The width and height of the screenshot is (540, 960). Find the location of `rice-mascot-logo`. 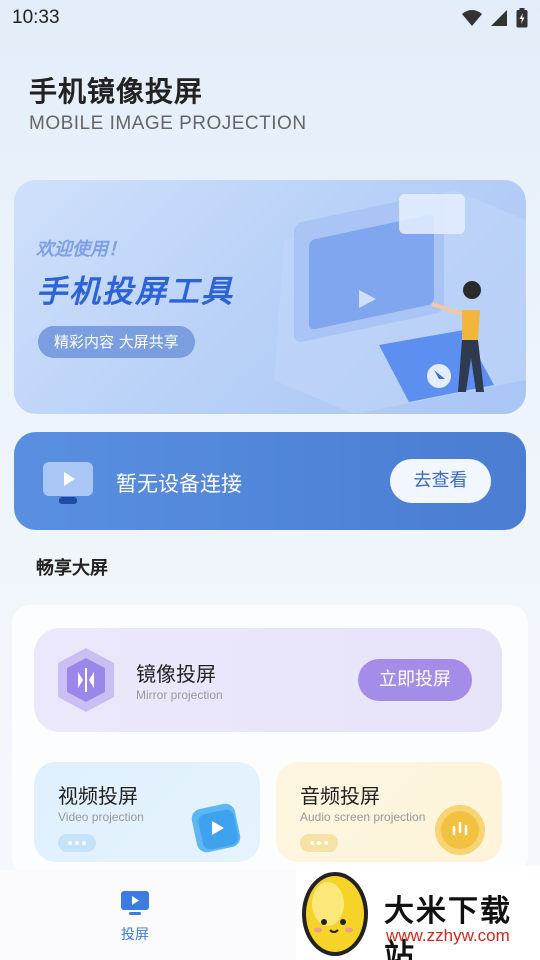

rice-mascot-logo is located at coordinates (335, 914).